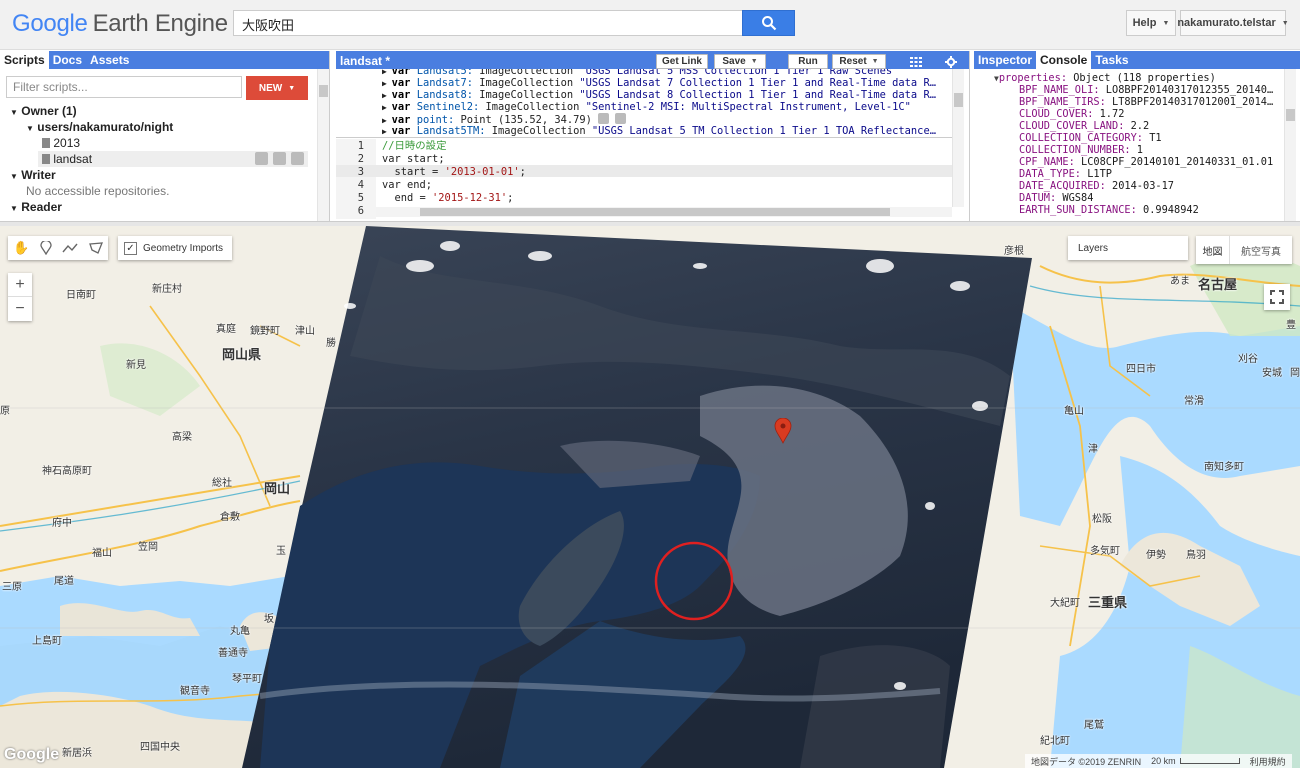 This screenshot has height=768, width=1300. I want to click on file-item-landsat: landsat, so click(173, 159).